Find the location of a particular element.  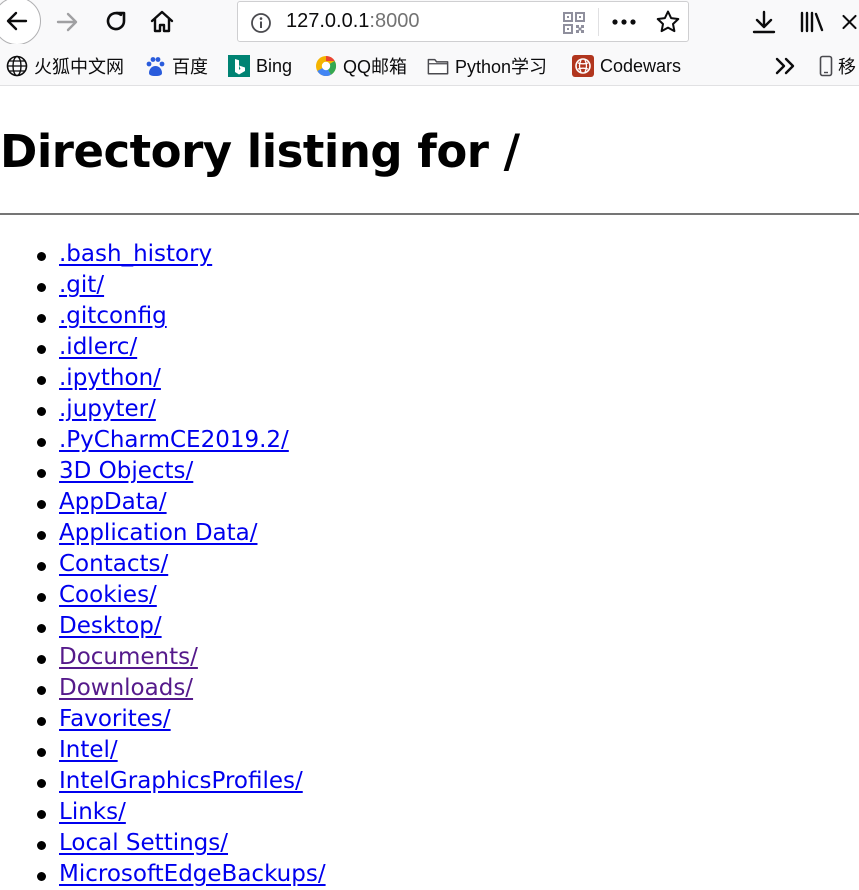

directory-entry-link: 3D Objects/ is located at coordinates (126, 471).